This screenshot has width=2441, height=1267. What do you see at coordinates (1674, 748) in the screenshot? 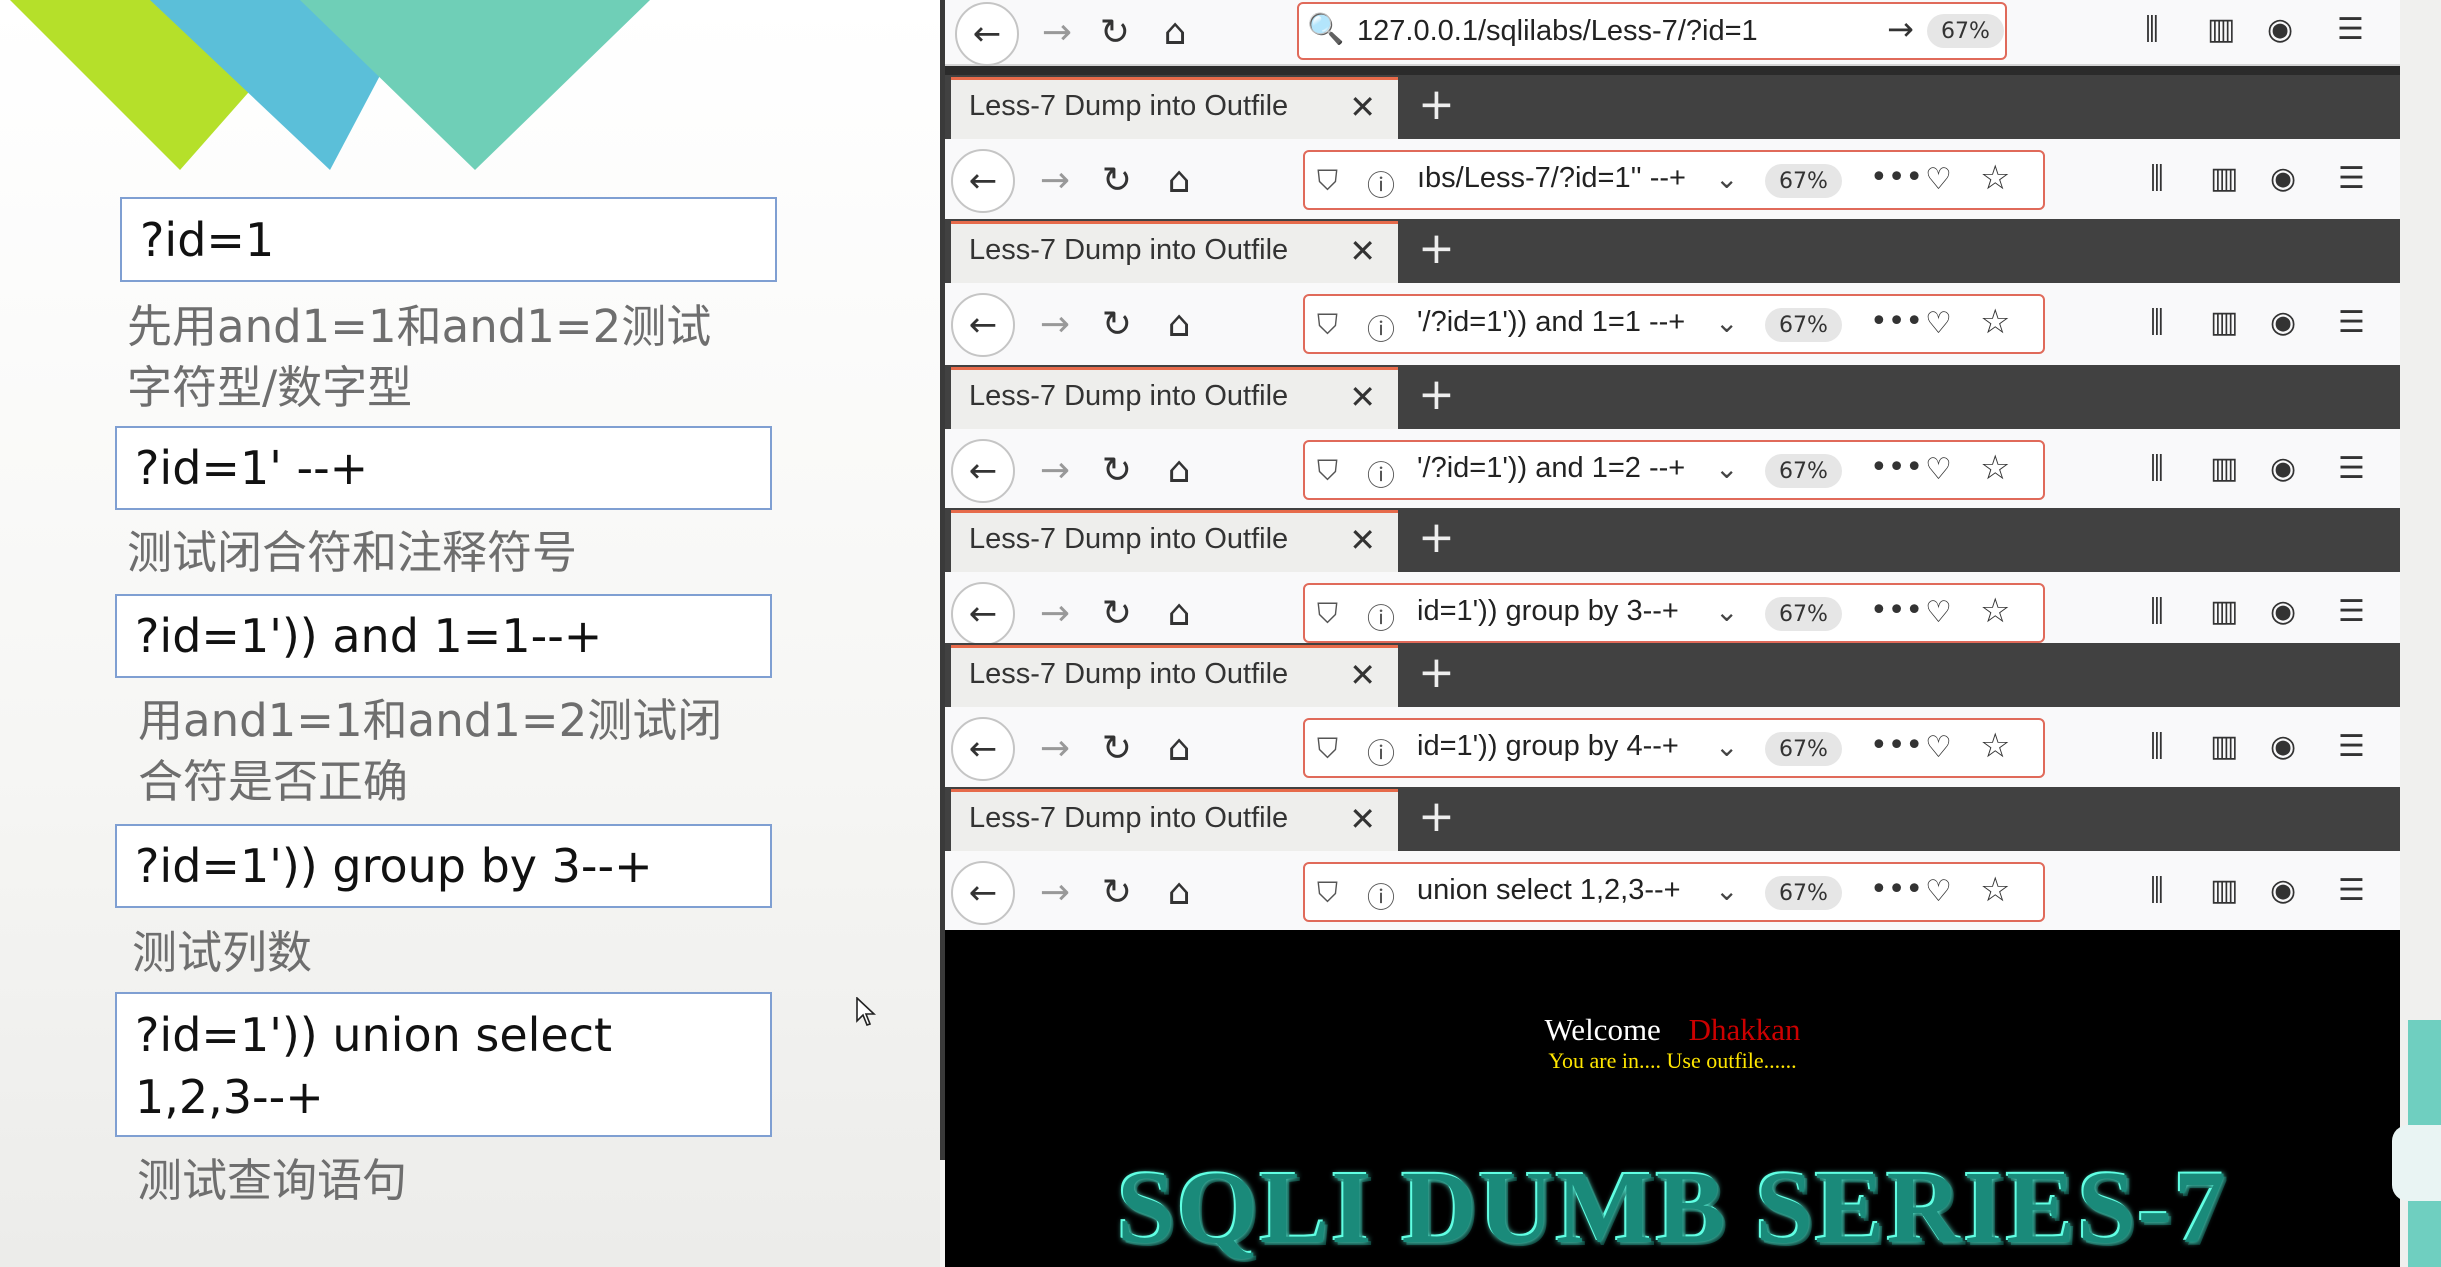
I see `url-bar: ⛉ ⓘ id=1')) group by 4--+ ⌄ 67% ••• ♡ ☆` at bounding box center [1674, 748].